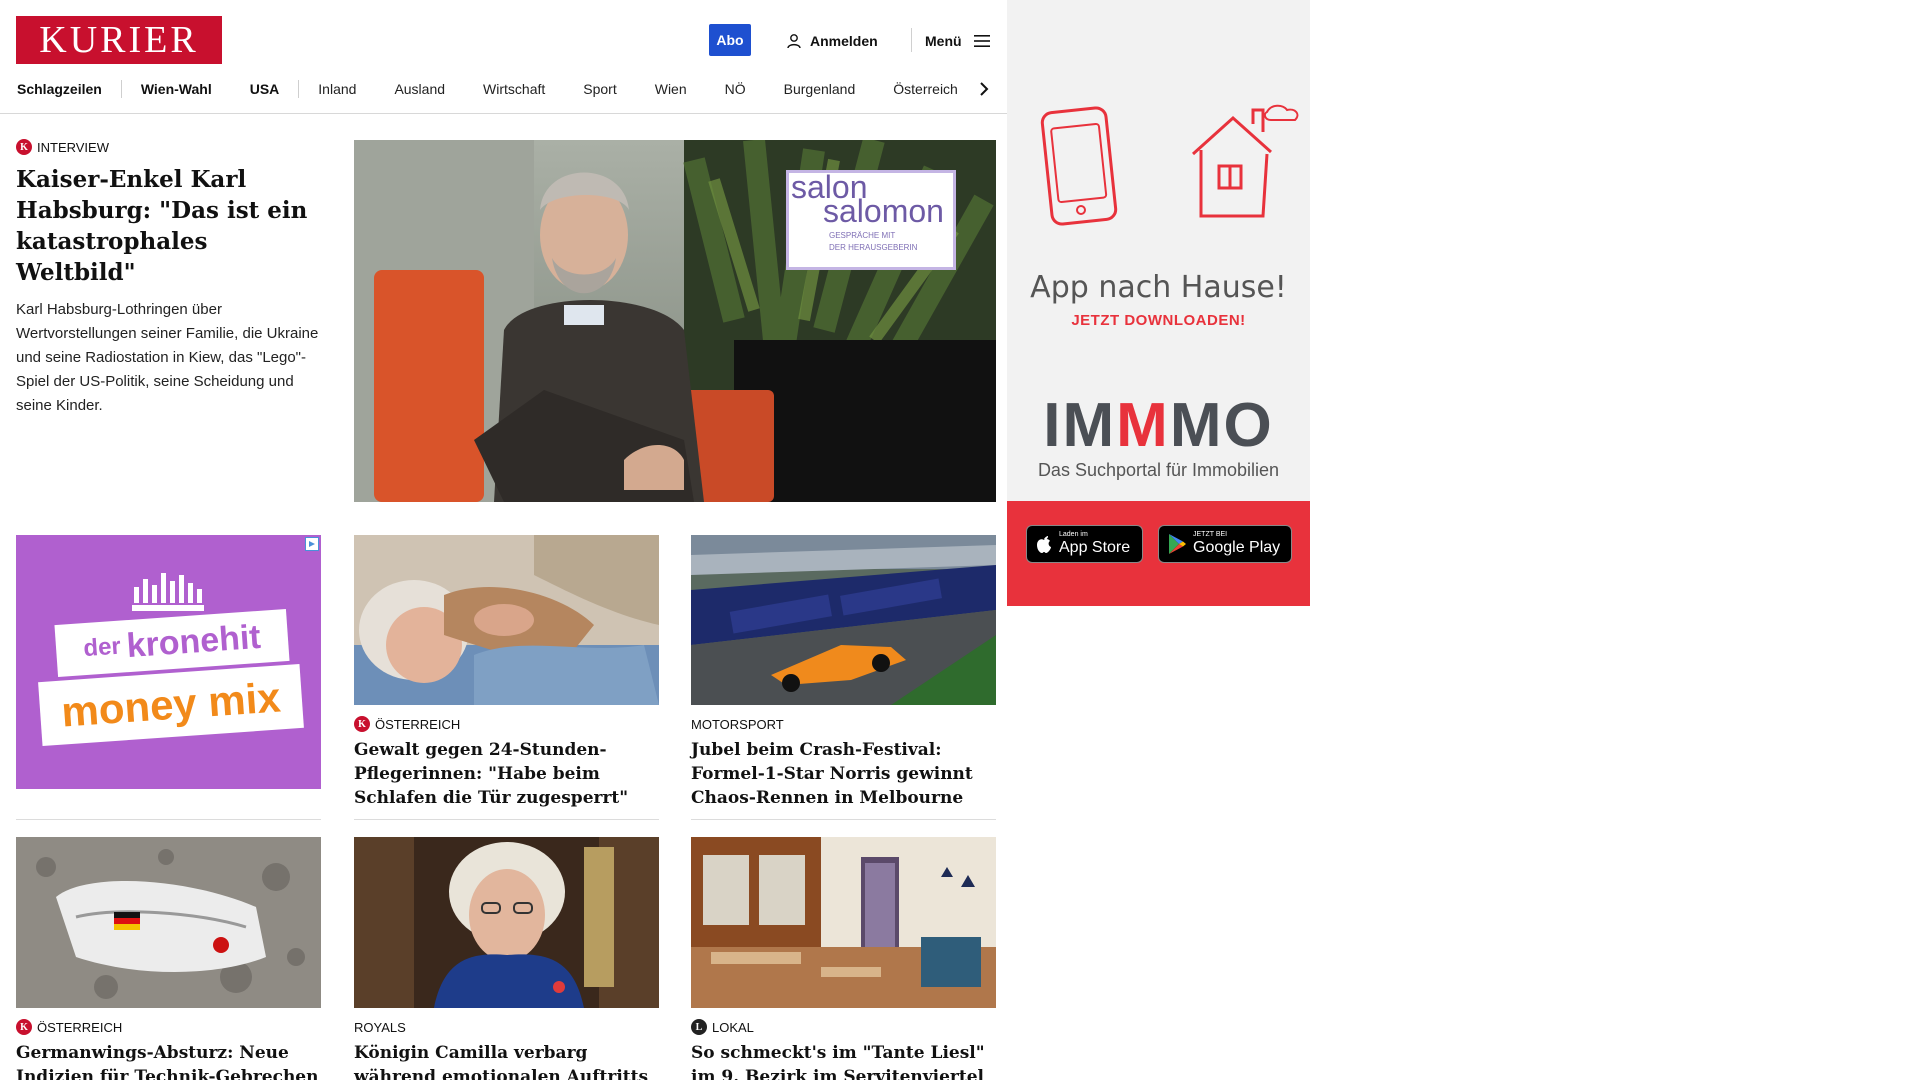 The image size is (1920, 1080). What do you see at coordinates (943, 41) in the screenshot?
I see `menu-label: Menü` at bounding box center [943, 41].